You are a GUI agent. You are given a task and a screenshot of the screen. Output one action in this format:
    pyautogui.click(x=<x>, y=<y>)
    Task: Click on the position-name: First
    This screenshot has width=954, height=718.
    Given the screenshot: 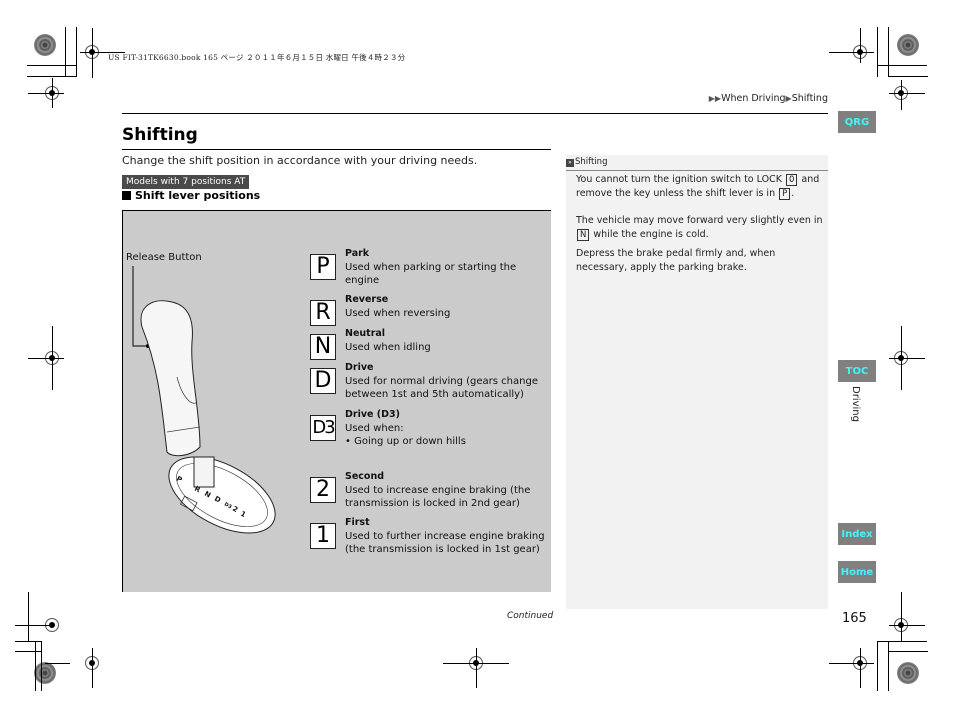 What is the action you would take?
    pyautogui.click(x=357, y=522)
    